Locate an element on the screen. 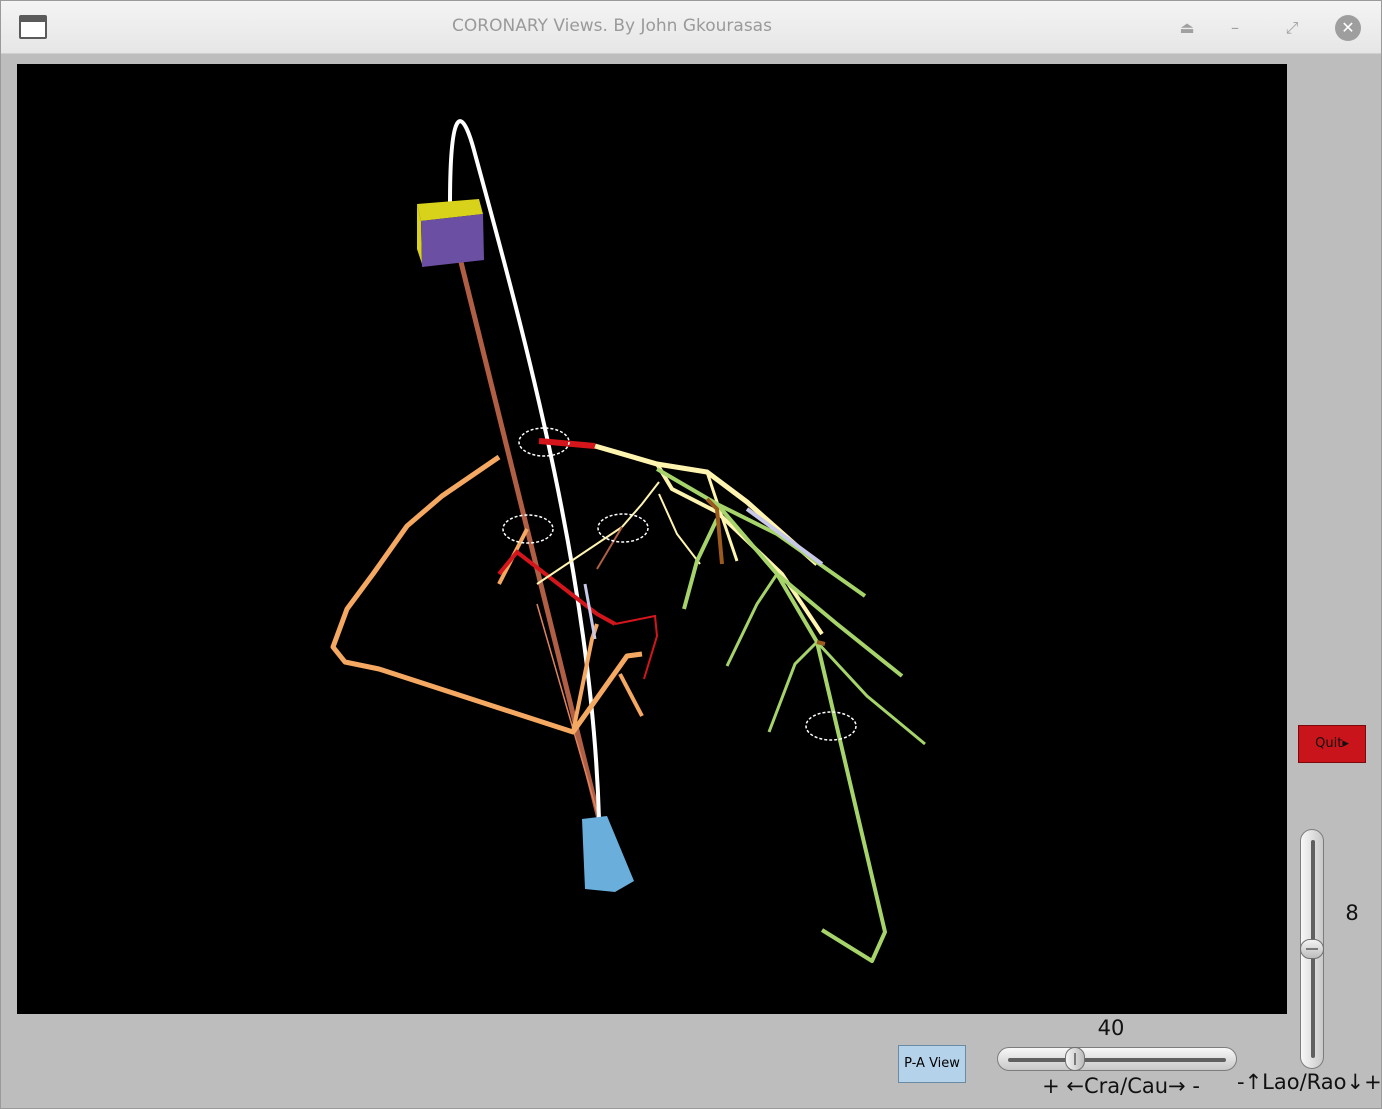 The height and width of the screenshot is (1109, 1382). cra-cau-track is located at coordinates (1117, 1059).